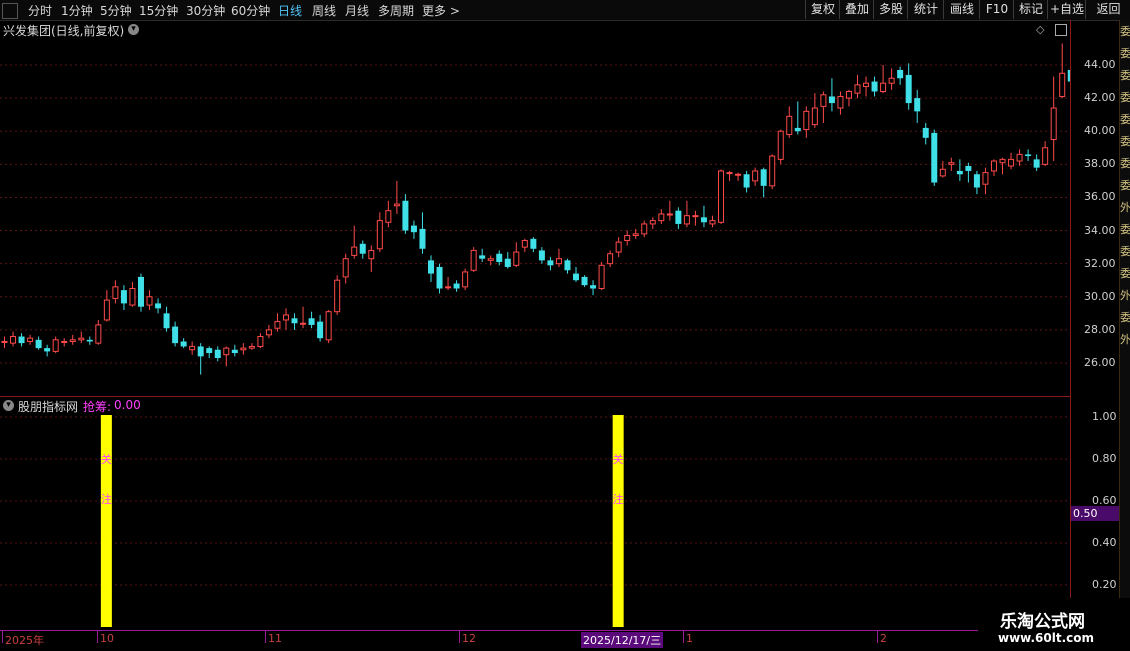 This screenshot has height=651, width=1130. I want to click on price-tick-label: 36.00, so click(1100, 197).